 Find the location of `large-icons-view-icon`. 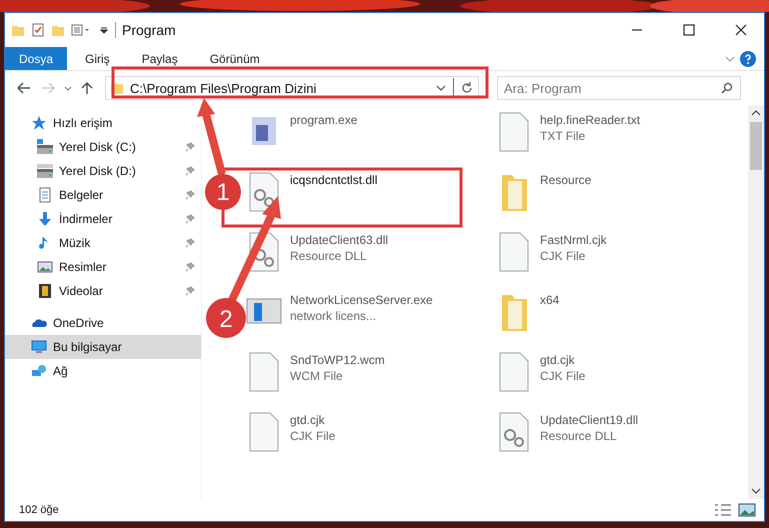

large-icons-view-icon is located at coordinates (747, 510).